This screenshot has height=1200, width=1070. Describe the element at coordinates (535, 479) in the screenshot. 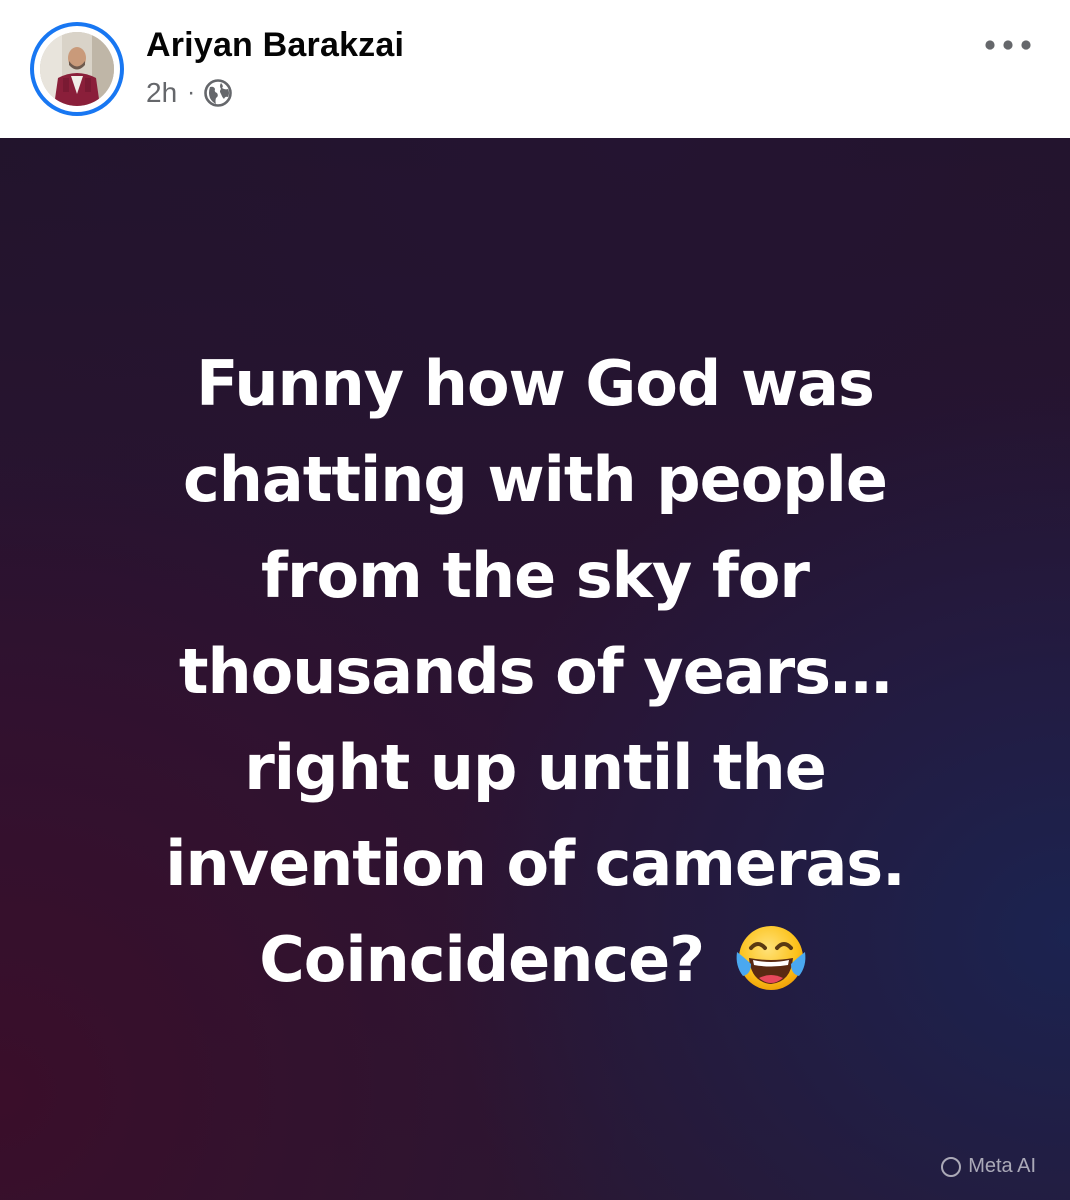

I see `post-text-line: chatting with people` at that location.